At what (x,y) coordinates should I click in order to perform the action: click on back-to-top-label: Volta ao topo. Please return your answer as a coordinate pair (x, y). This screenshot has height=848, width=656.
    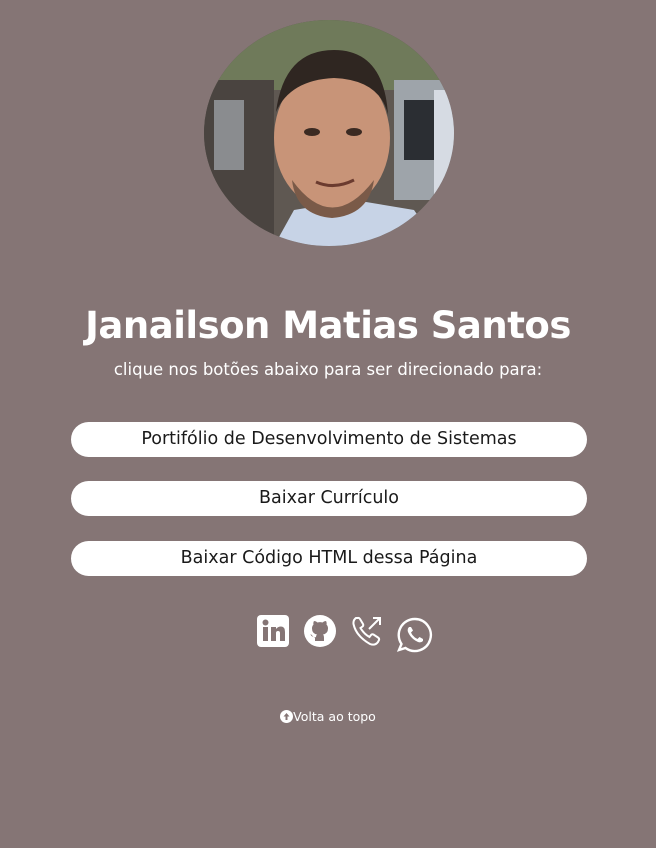
    Looking at the image, I should click on (334, 716).